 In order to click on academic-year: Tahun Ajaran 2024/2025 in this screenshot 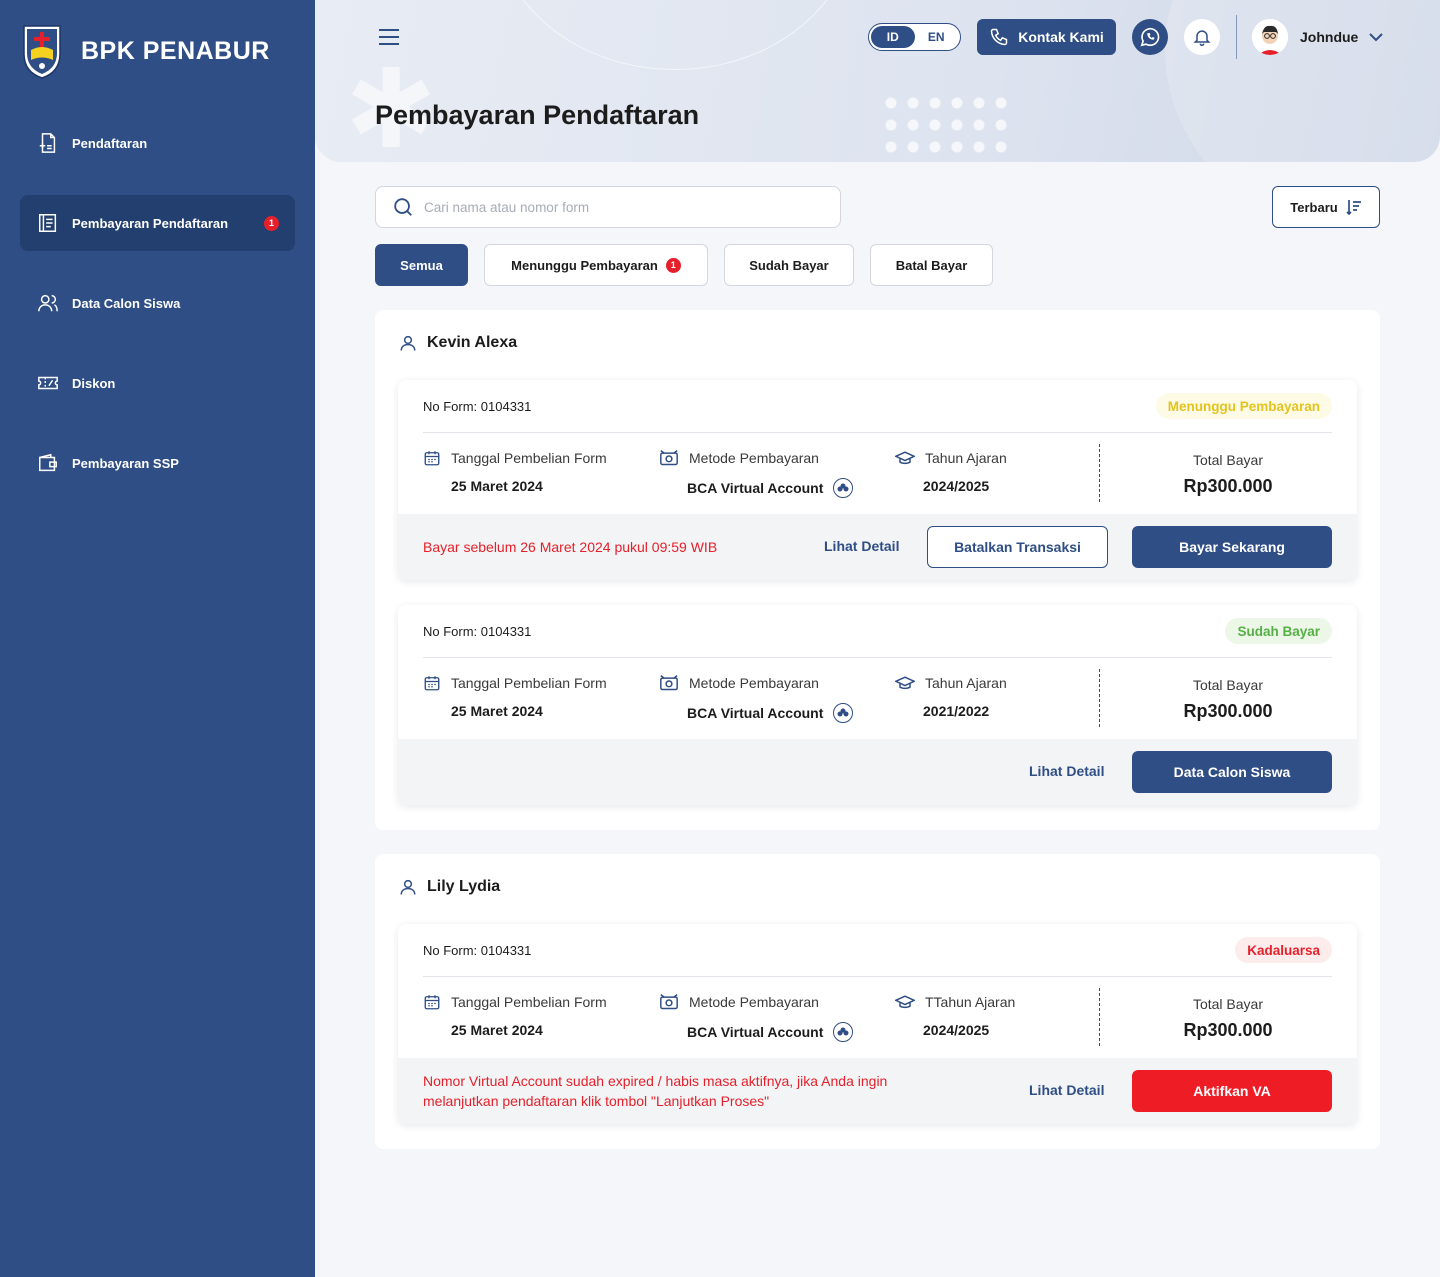, I will do `click(951, 471)`.